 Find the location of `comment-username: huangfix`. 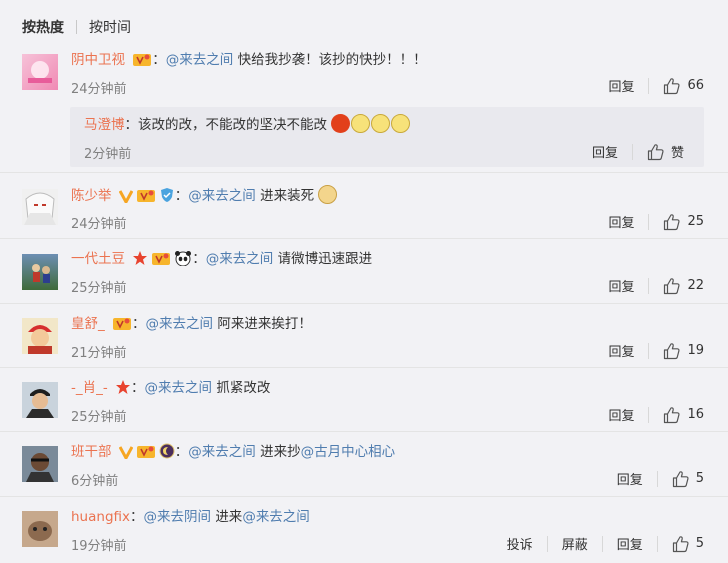

comment-username: huangfix is located at coordinates (100, 517).